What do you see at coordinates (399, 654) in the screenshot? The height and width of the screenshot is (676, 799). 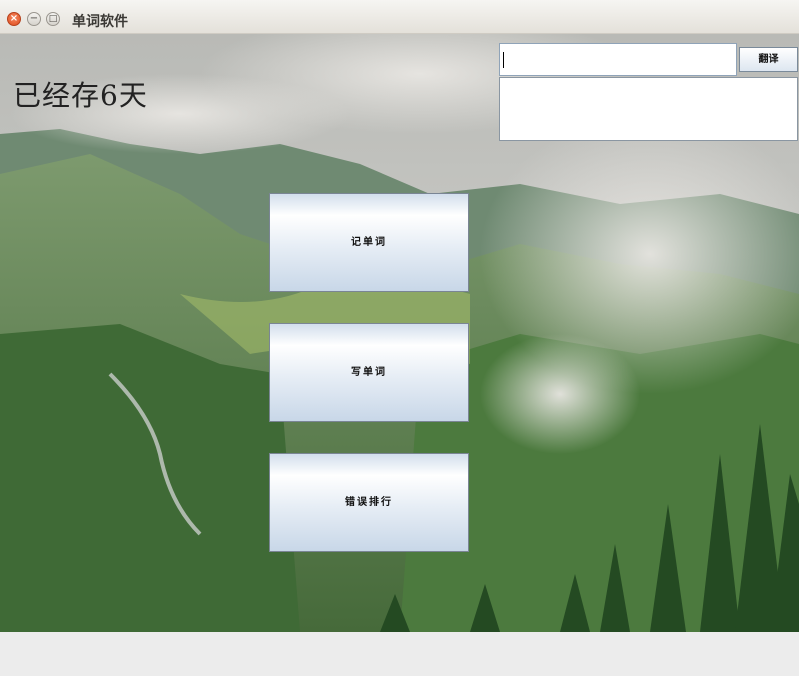 I see `window-bottom-area` at bounding box center [399, 654].